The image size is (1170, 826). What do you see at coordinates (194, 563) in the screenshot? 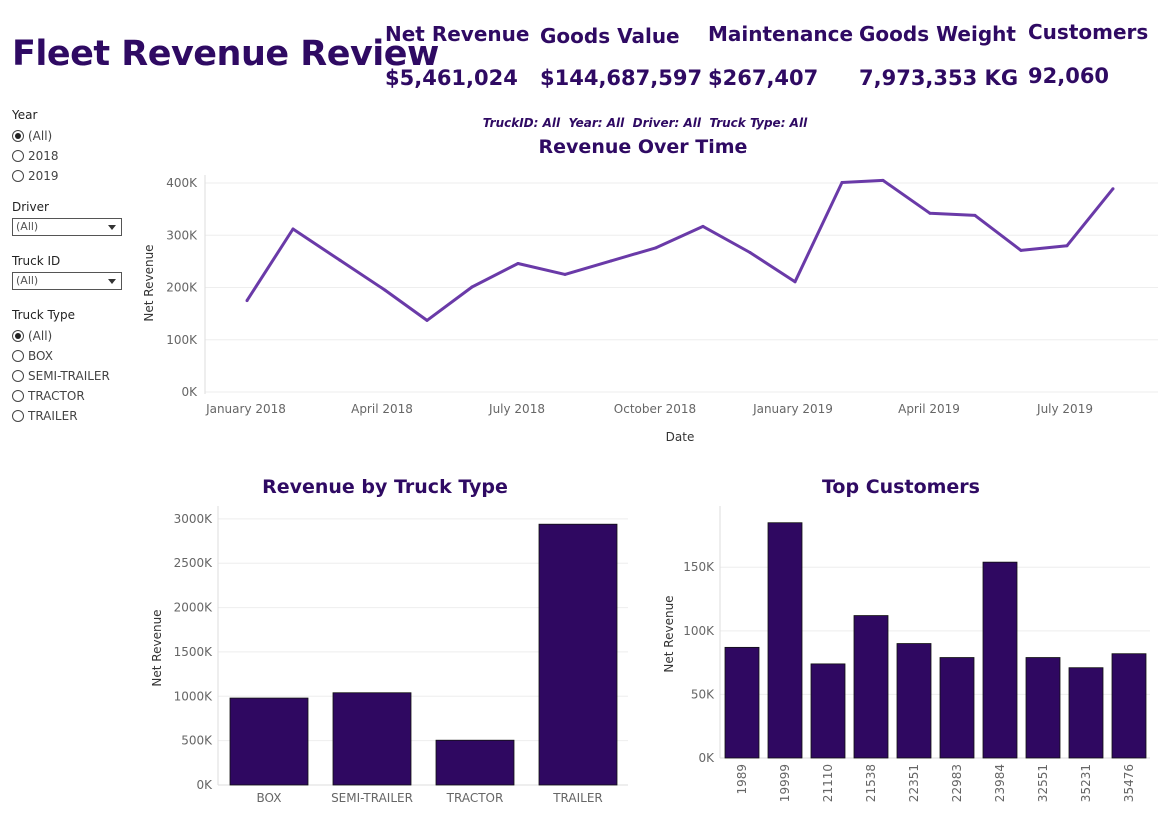
I see `y-tick-label: 2500K` at bounding box center [194, 563].